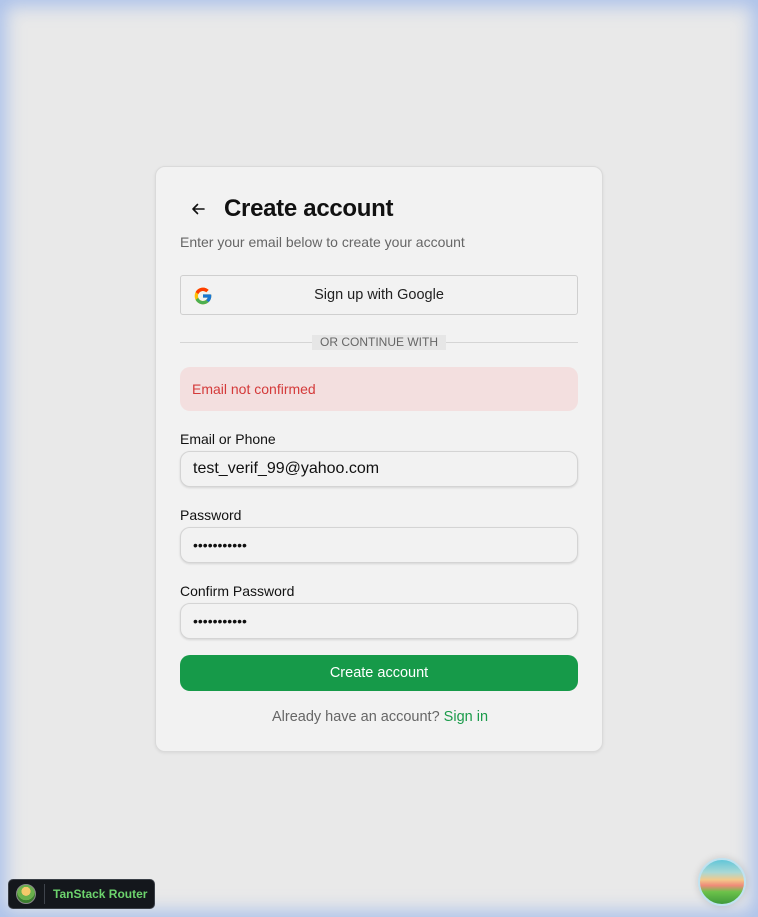 The height and width of the screenshot is (917, 758). What do you see at coordinates (379, 621) in the screenshot?
I see `confirm-password-field: •••••••••••` at bounding box center [379, 621].